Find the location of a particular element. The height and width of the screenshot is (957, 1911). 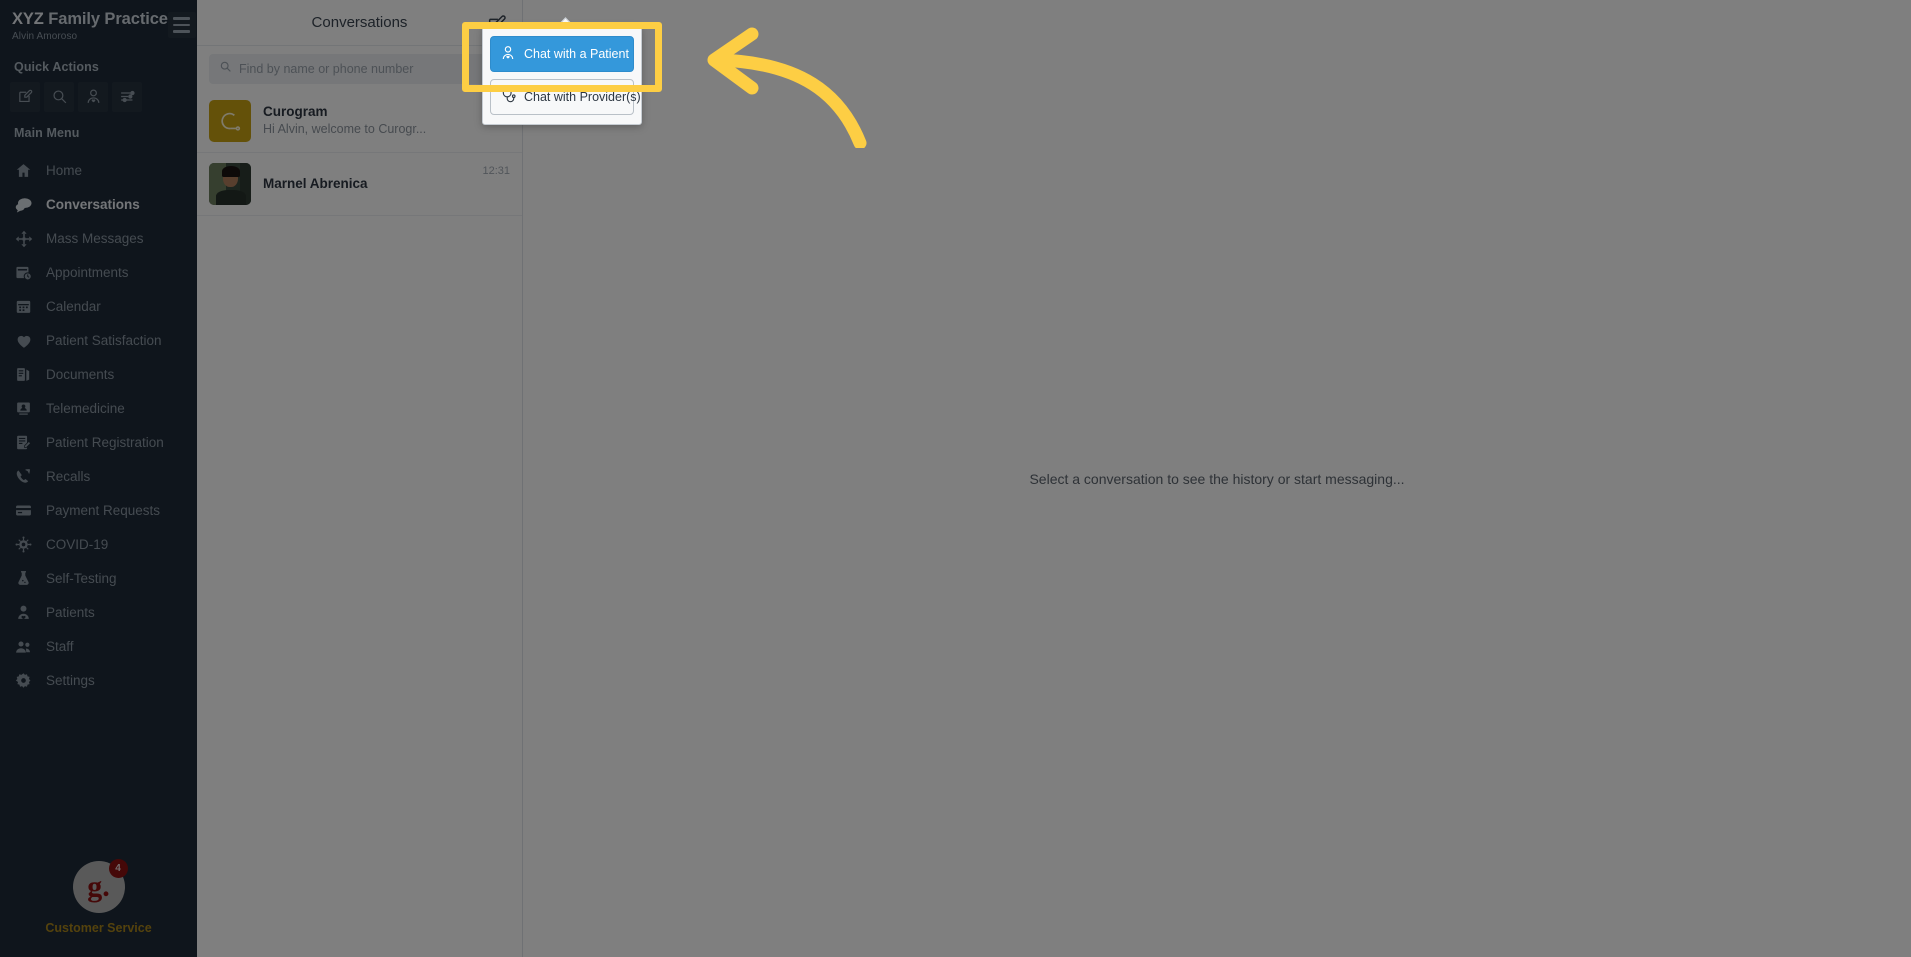

conversation-text: Marnel Abrenica is located at coordinates (366, 184).